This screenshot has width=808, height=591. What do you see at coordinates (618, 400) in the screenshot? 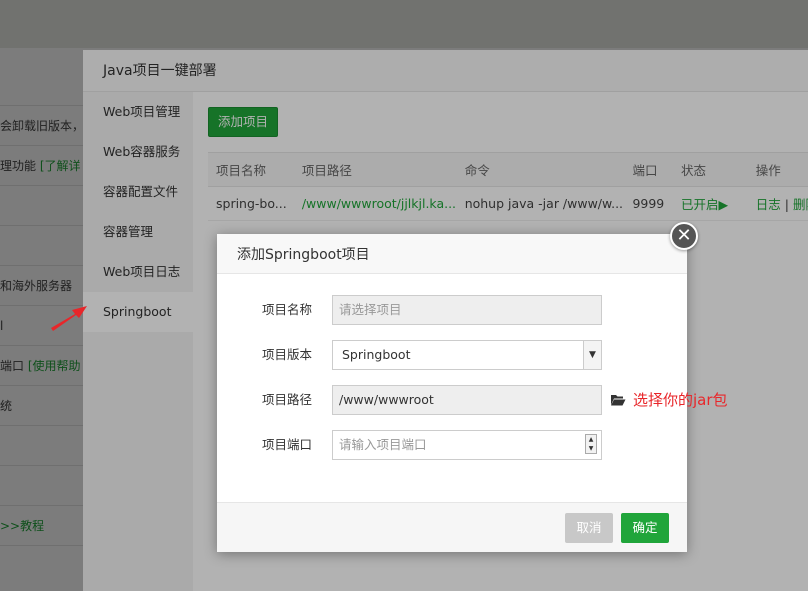
I see `folder-open-icon` at bounding box center [618, 400].